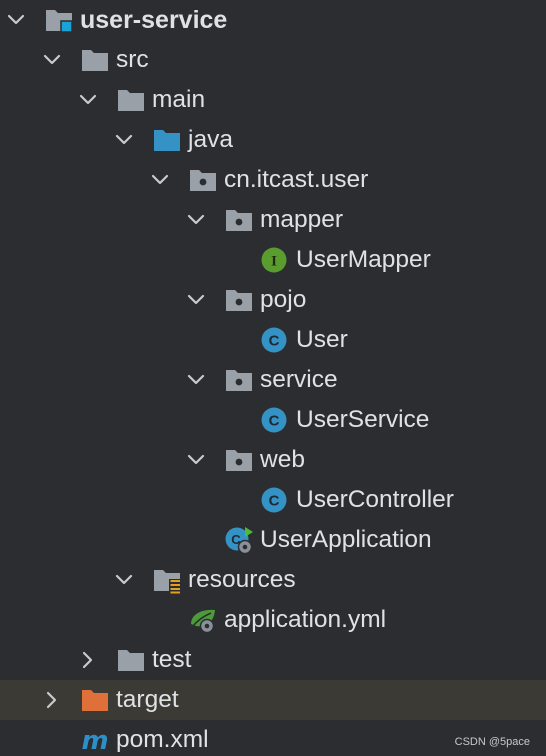 The image size is (546, 756). I want to click on tree-item-usercontroller: C UserController, so click(273, 500).